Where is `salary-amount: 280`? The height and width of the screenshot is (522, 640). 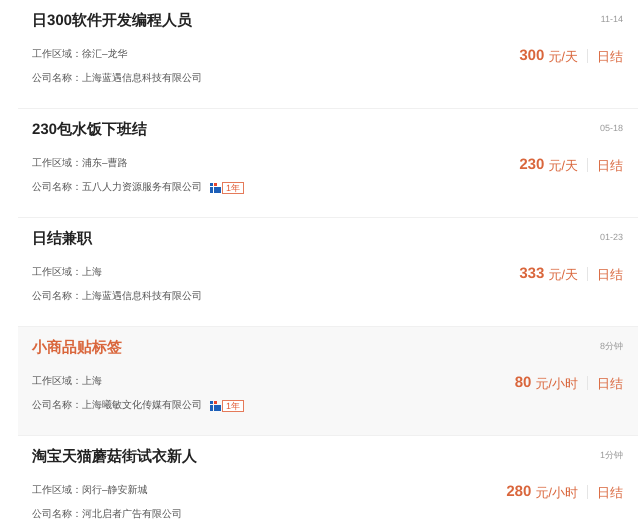 salary-amount: 280 is located at coordinates (519, 492).